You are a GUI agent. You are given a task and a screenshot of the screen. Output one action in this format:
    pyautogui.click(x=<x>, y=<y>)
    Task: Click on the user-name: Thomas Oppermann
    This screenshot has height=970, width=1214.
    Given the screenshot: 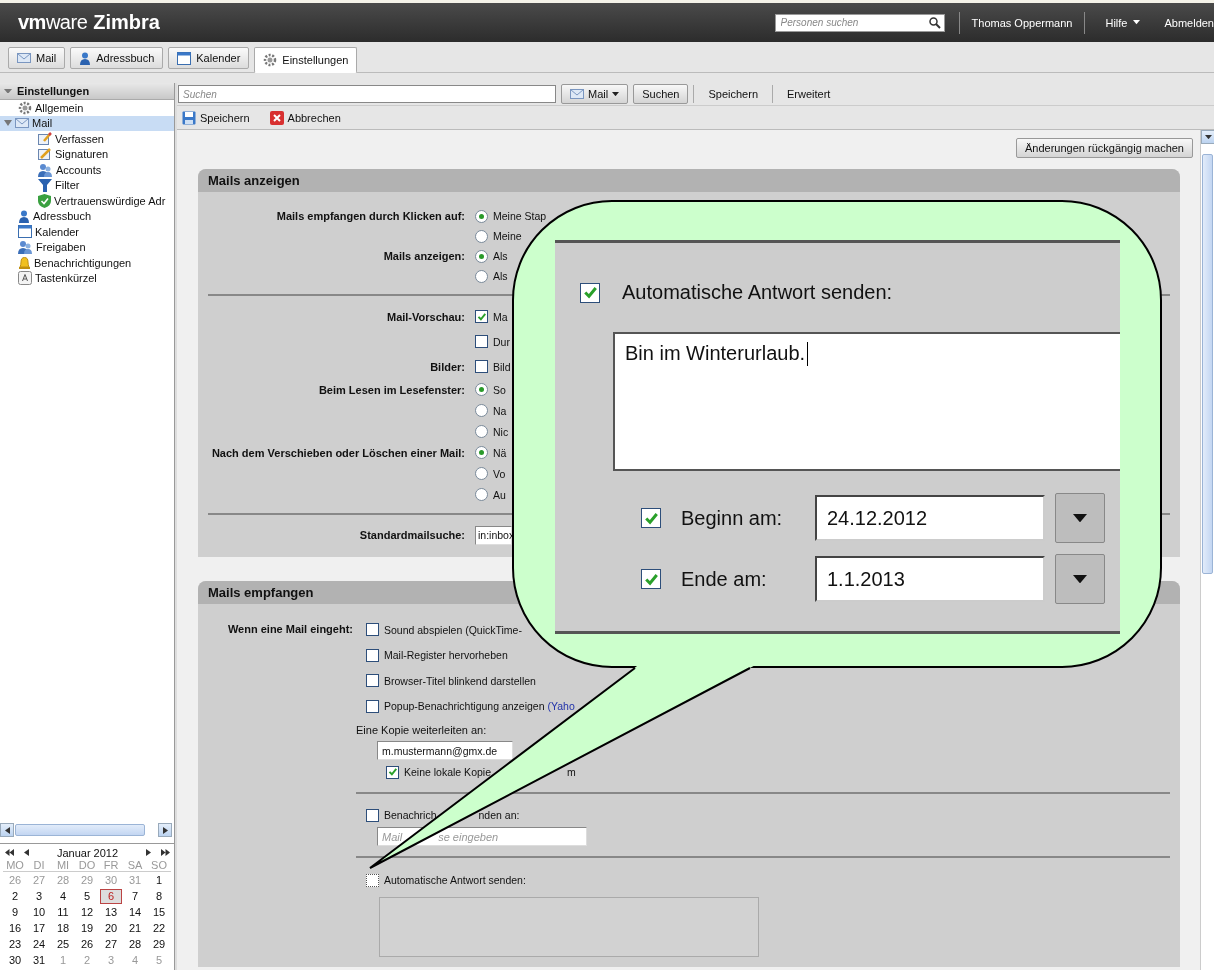 What is the action you would take?
    pyautogui.click(x=1022, y=22)
    